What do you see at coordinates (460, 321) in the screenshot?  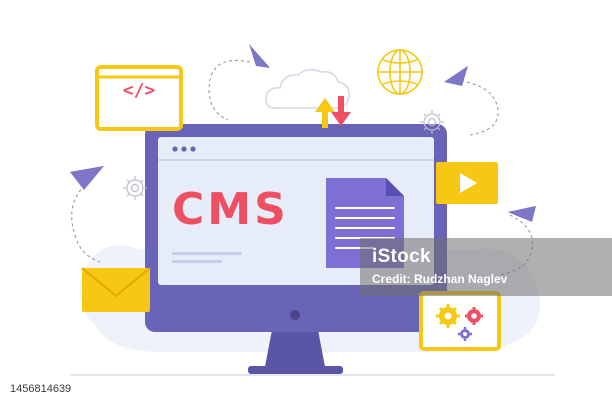 I see `settings-panel-icon` at bounding box center [460, 321].